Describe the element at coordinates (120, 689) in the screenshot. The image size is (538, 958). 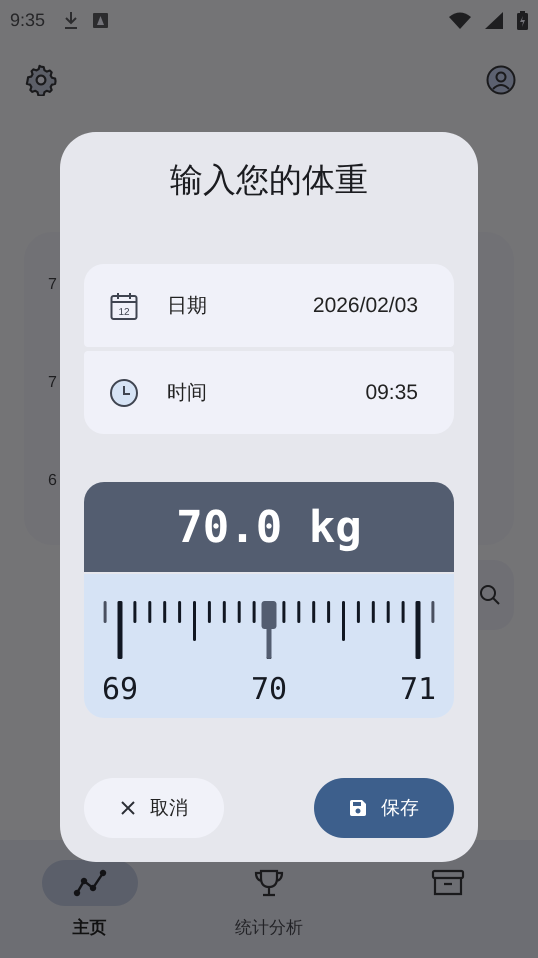
I see `ruler-label: 69` at that location.